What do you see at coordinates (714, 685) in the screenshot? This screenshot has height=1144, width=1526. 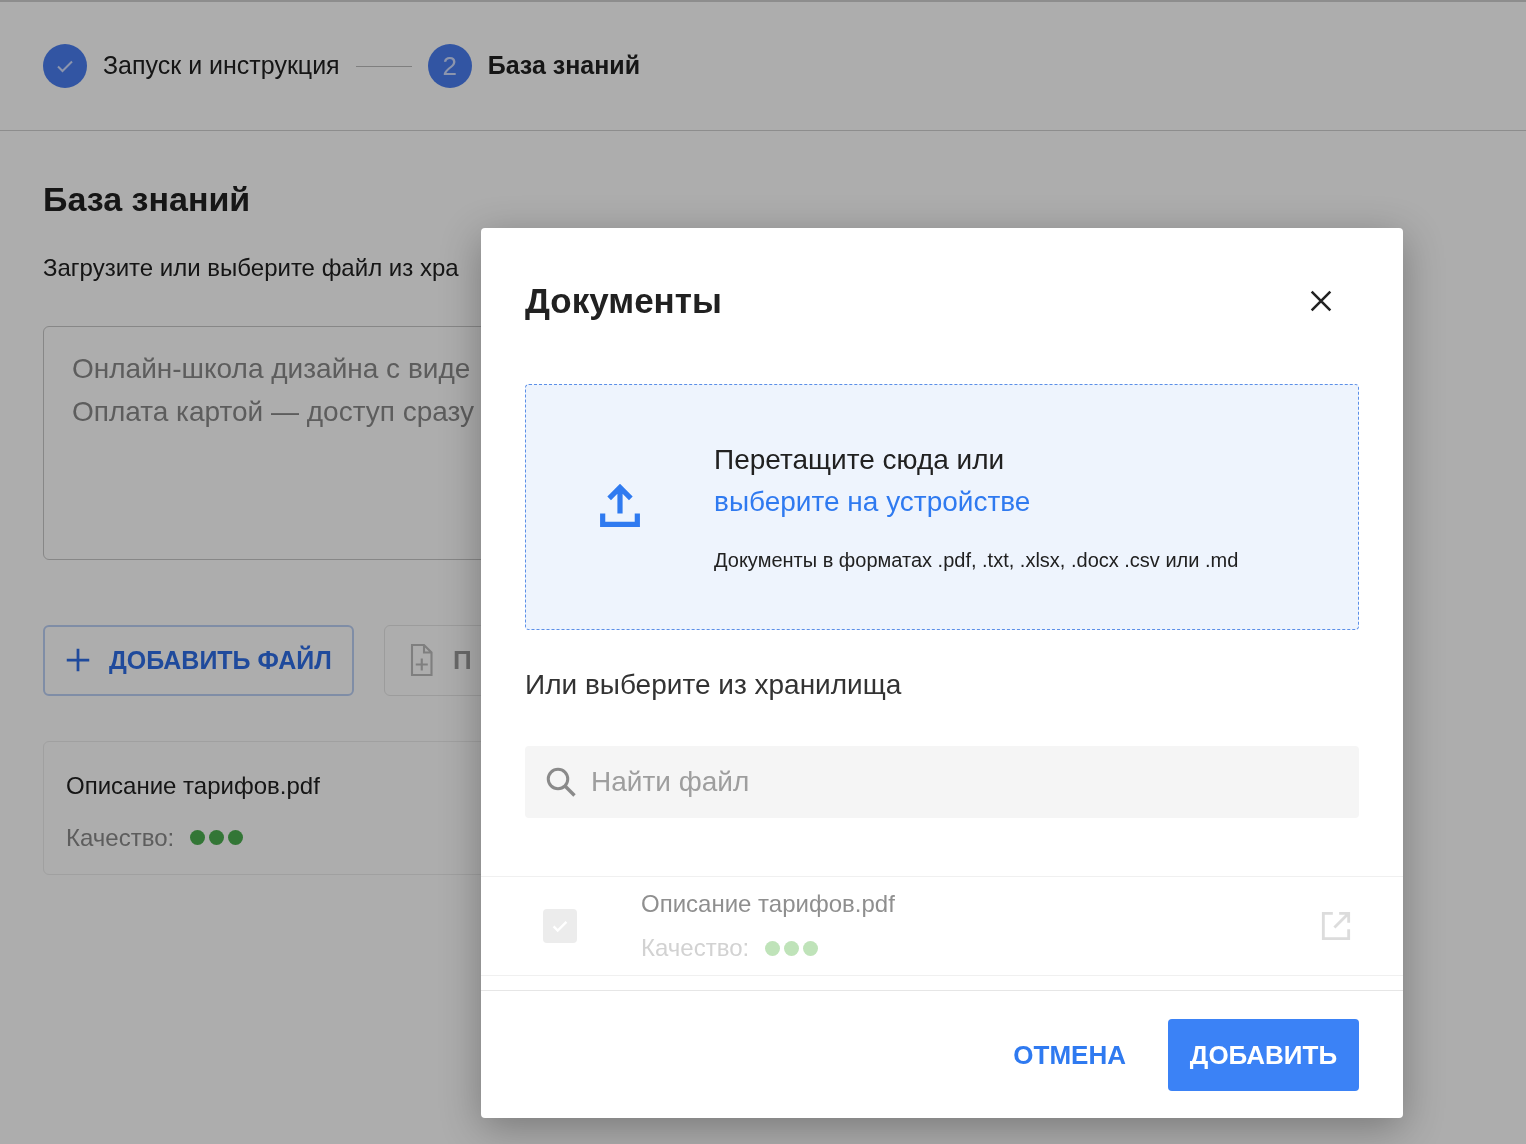 I see `storage-heading: Или выберите из хранилища` at bounding box center [714, 685].